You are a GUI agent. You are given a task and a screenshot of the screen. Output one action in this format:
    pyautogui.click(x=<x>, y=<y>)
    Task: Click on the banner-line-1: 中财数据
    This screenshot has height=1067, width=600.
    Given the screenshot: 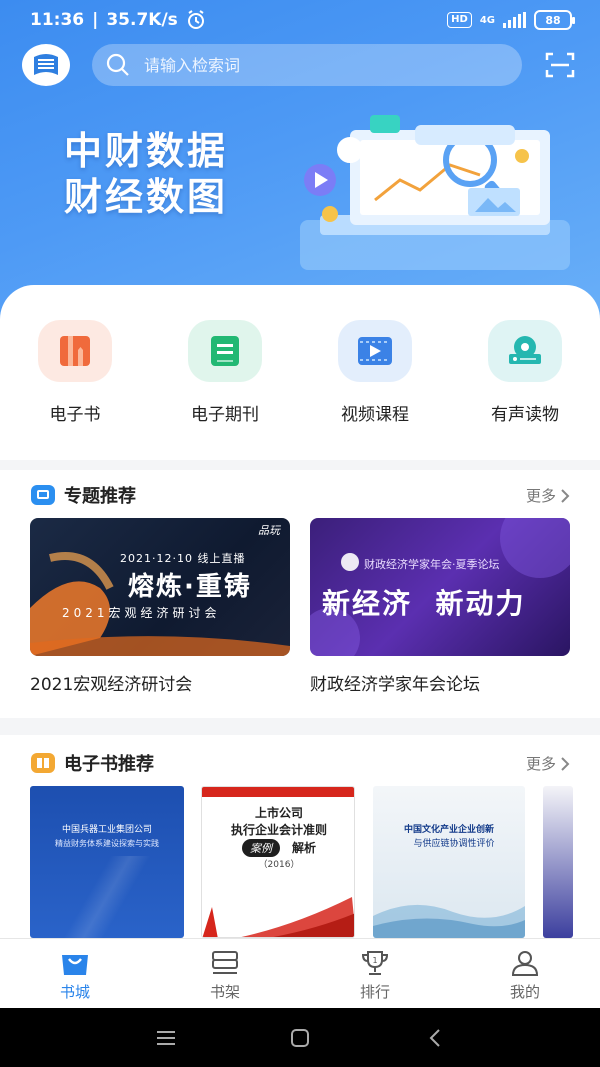 What is the action you would take?
    pyautogui.click(x=146, y=151)
    